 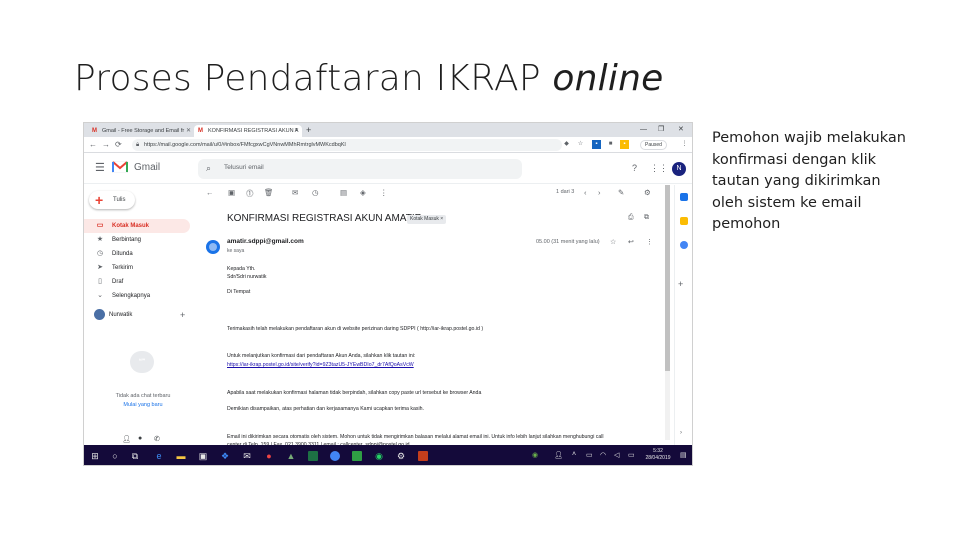 What do you see at coordinates (250, 193) in the screenshot?
I see `report-spam-icon: ⓵` at bounding box center [250, 193].